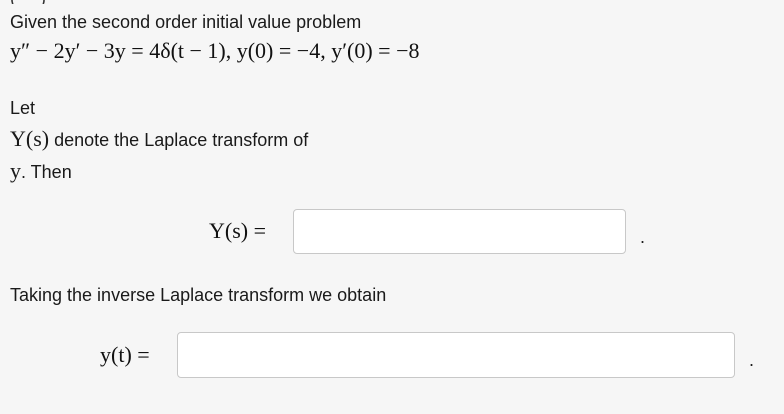 Image resolution: width=784 pixels, height=414 pixels. I want to click on laplace-definition-line: Y(s) denote the Laplace transform of, so click(159, 139).